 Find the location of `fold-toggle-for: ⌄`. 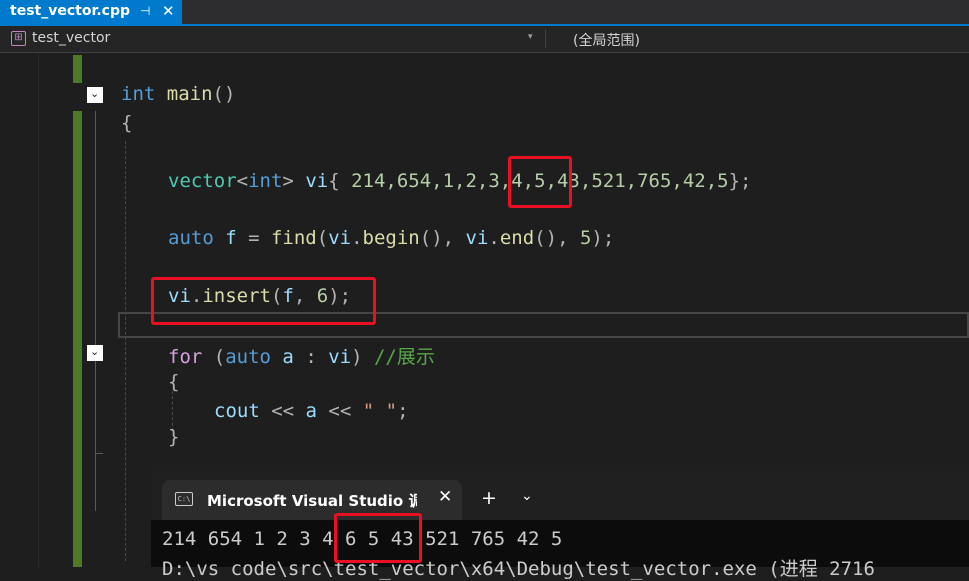

fold-toggle-for: ⌄ is located at coordinates (95, 353).